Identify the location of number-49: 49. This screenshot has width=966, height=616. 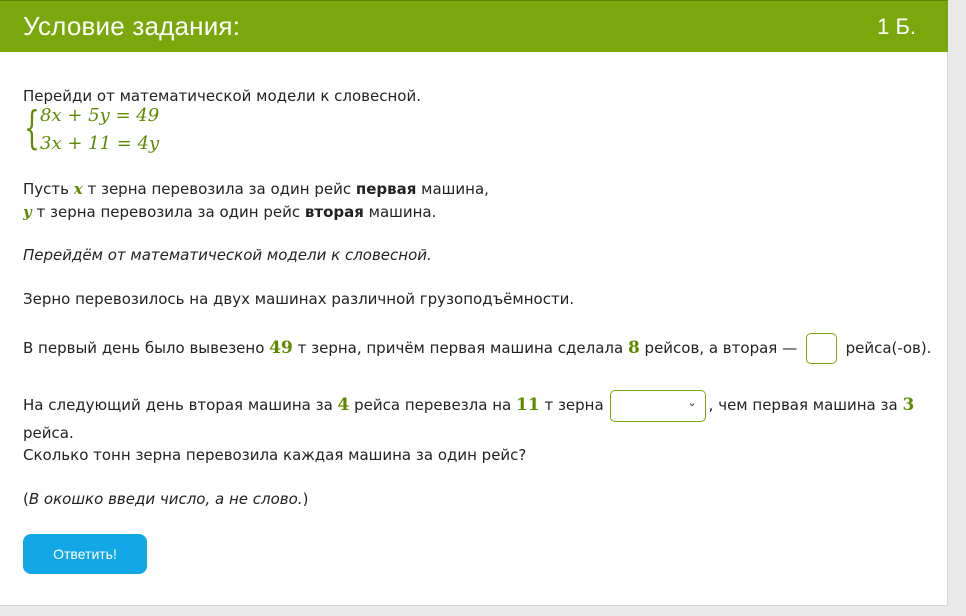
(281, 348).